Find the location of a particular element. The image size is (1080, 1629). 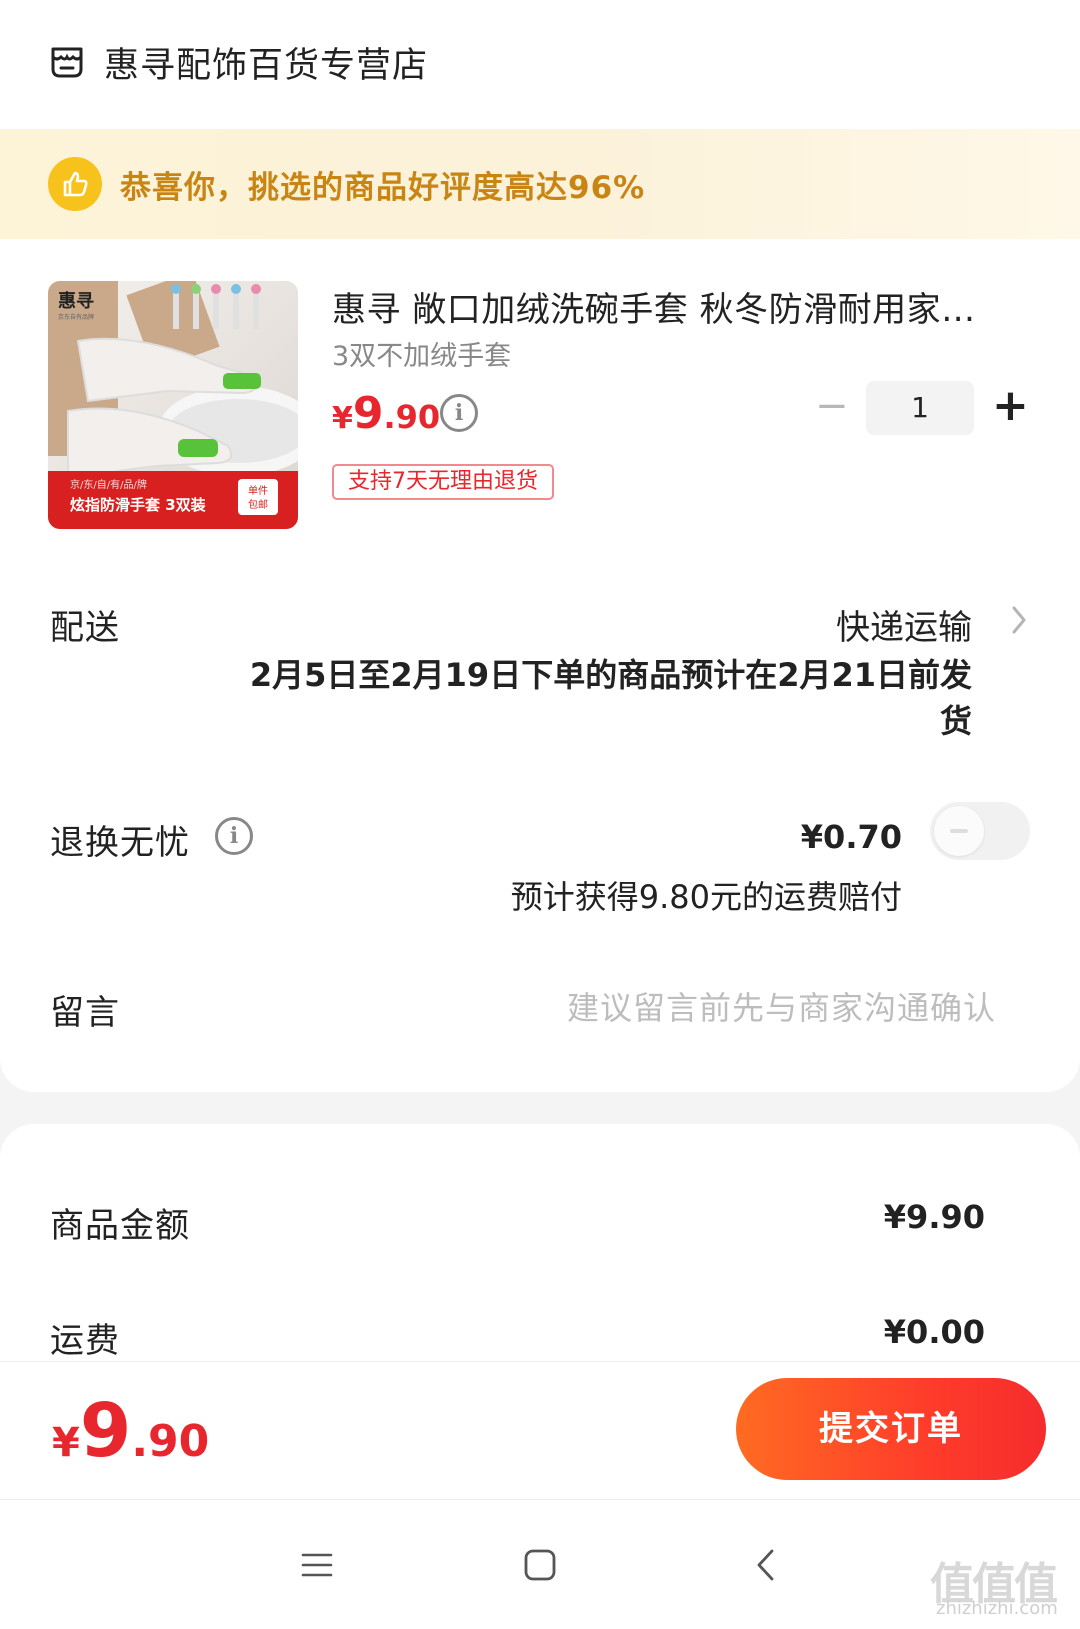

quantity-increase-button: + is located at coordinates (1010, 406).